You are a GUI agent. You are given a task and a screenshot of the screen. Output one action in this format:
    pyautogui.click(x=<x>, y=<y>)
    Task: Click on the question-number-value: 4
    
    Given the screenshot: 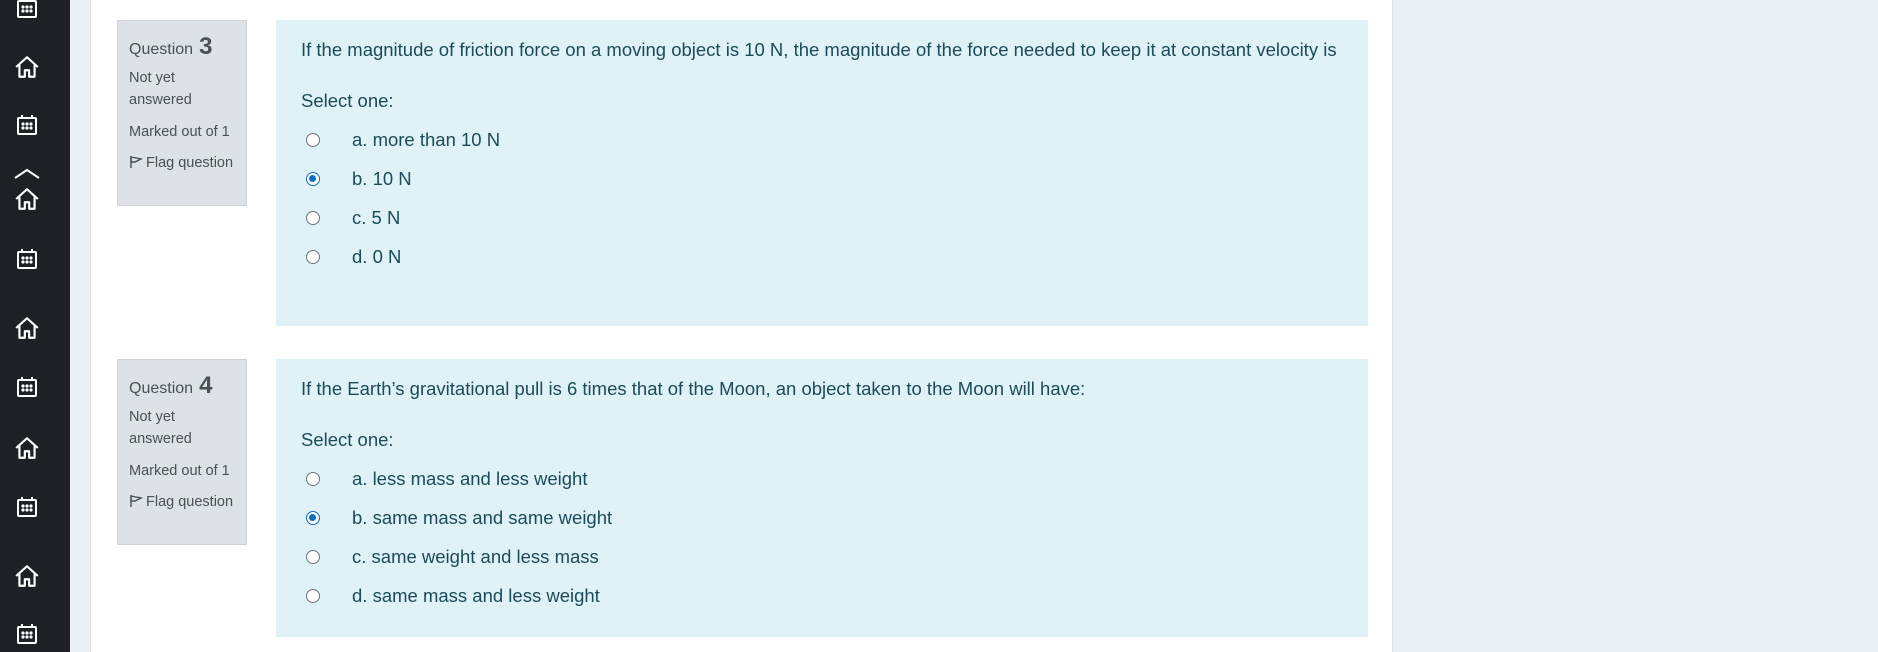 What is the action you would take?
    pyautogui.click(x=206, y=385)
    